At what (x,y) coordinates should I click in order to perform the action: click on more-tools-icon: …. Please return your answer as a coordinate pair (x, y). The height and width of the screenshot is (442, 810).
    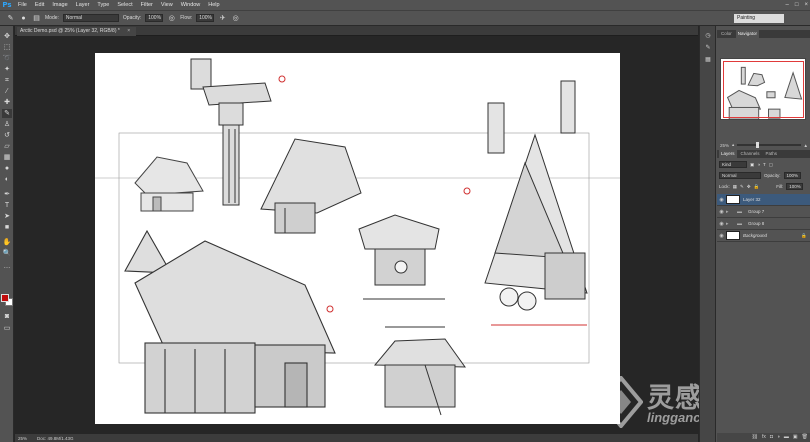
    Looking at the image, I should click on (7, 266).